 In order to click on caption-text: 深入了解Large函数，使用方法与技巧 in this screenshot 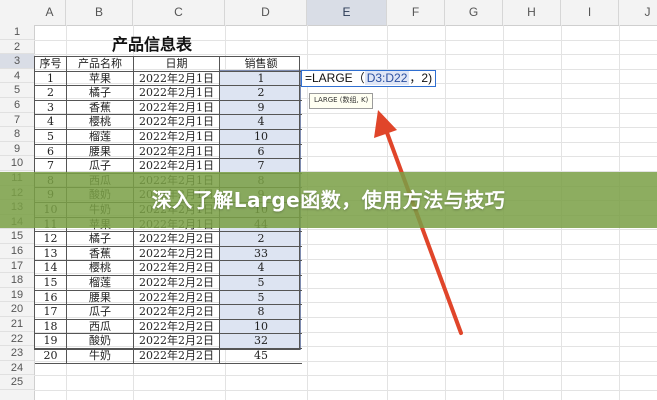, I will do `click(328, 200)`.